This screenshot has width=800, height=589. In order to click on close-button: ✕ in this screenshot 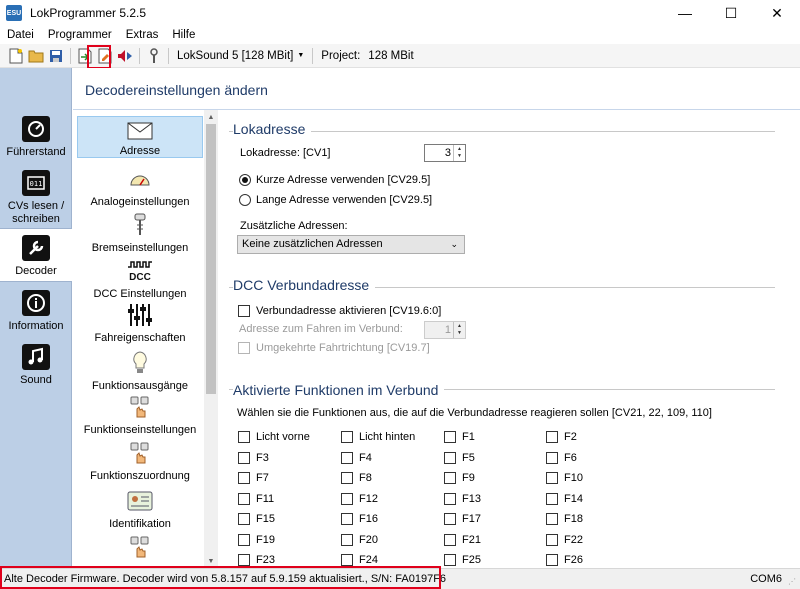, I will do `click(777, 13)`.